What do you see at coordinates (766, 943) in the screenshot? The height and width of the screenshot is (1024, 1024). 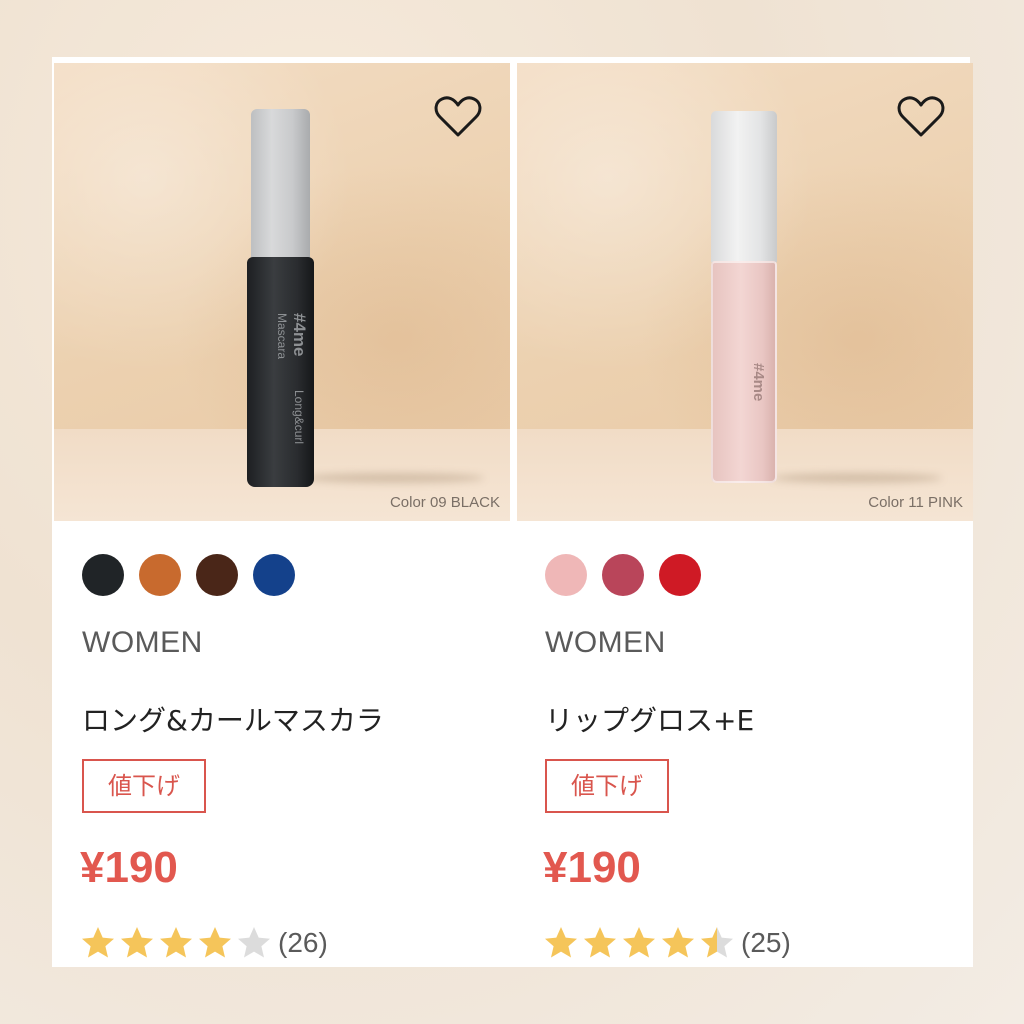 I see `rating-count: (25)` at bounding box center [766, 943].